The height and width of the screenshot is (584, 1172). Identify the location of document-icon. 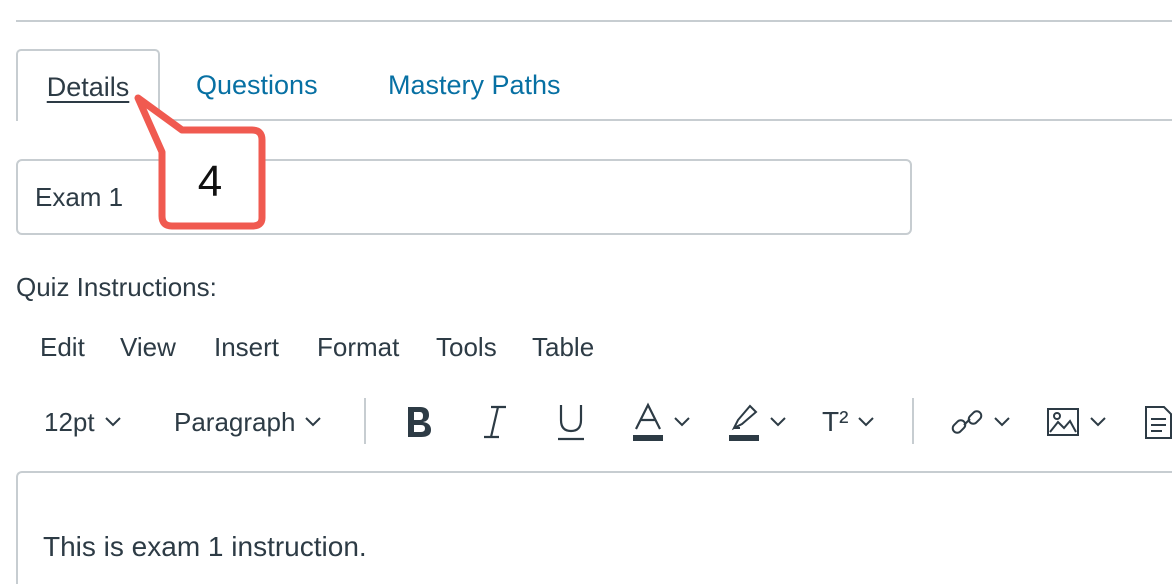
(1158, 422).